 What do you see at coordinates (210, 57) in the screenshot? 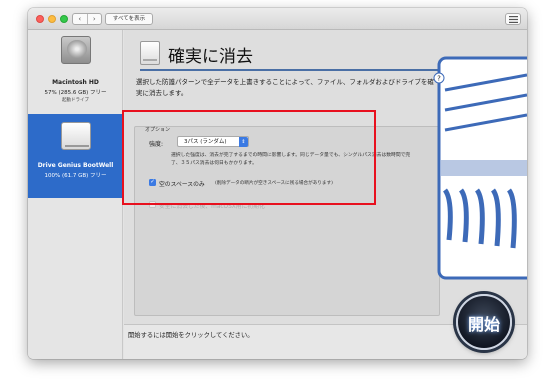
I see `page-title: 確実に消去` at bounding box center [210, 57].